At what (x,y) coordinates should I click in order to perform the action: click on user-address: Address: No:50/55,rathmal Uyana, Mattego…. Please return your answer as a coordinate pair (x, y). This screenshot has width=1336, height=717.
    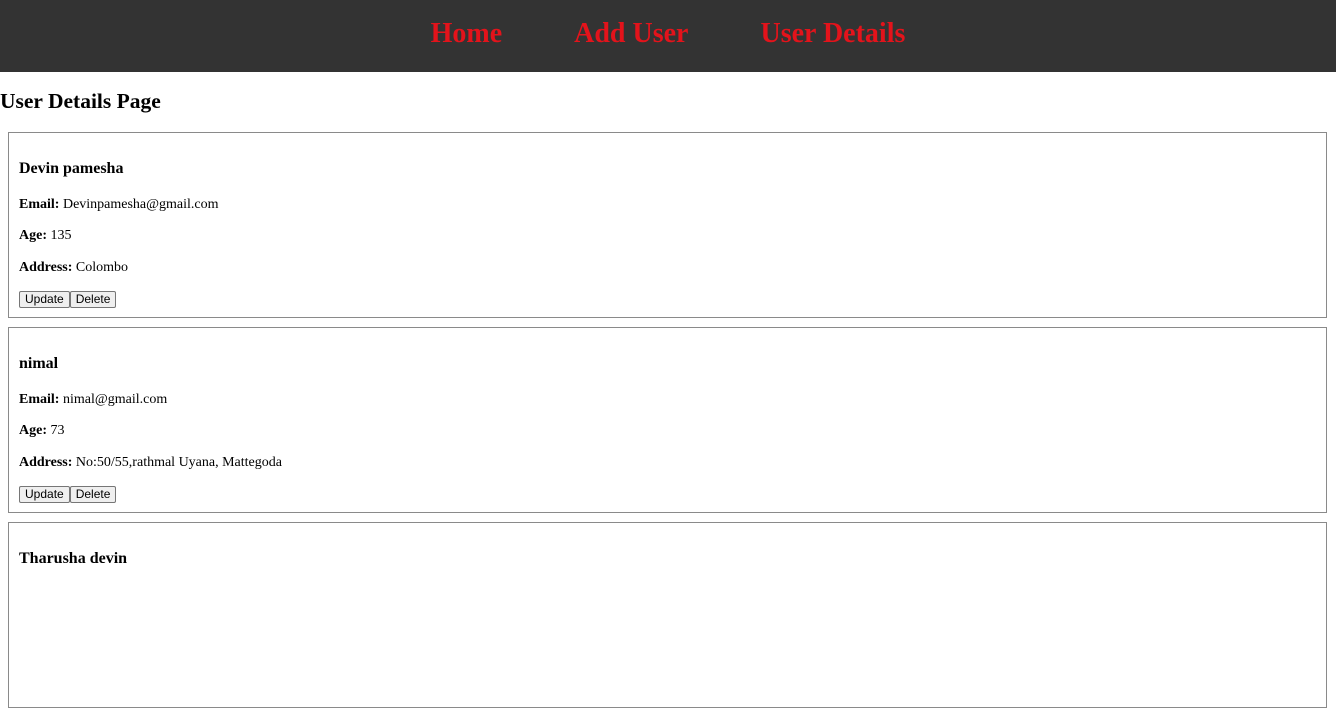
    Looking at the image, I should click on (150, 463).